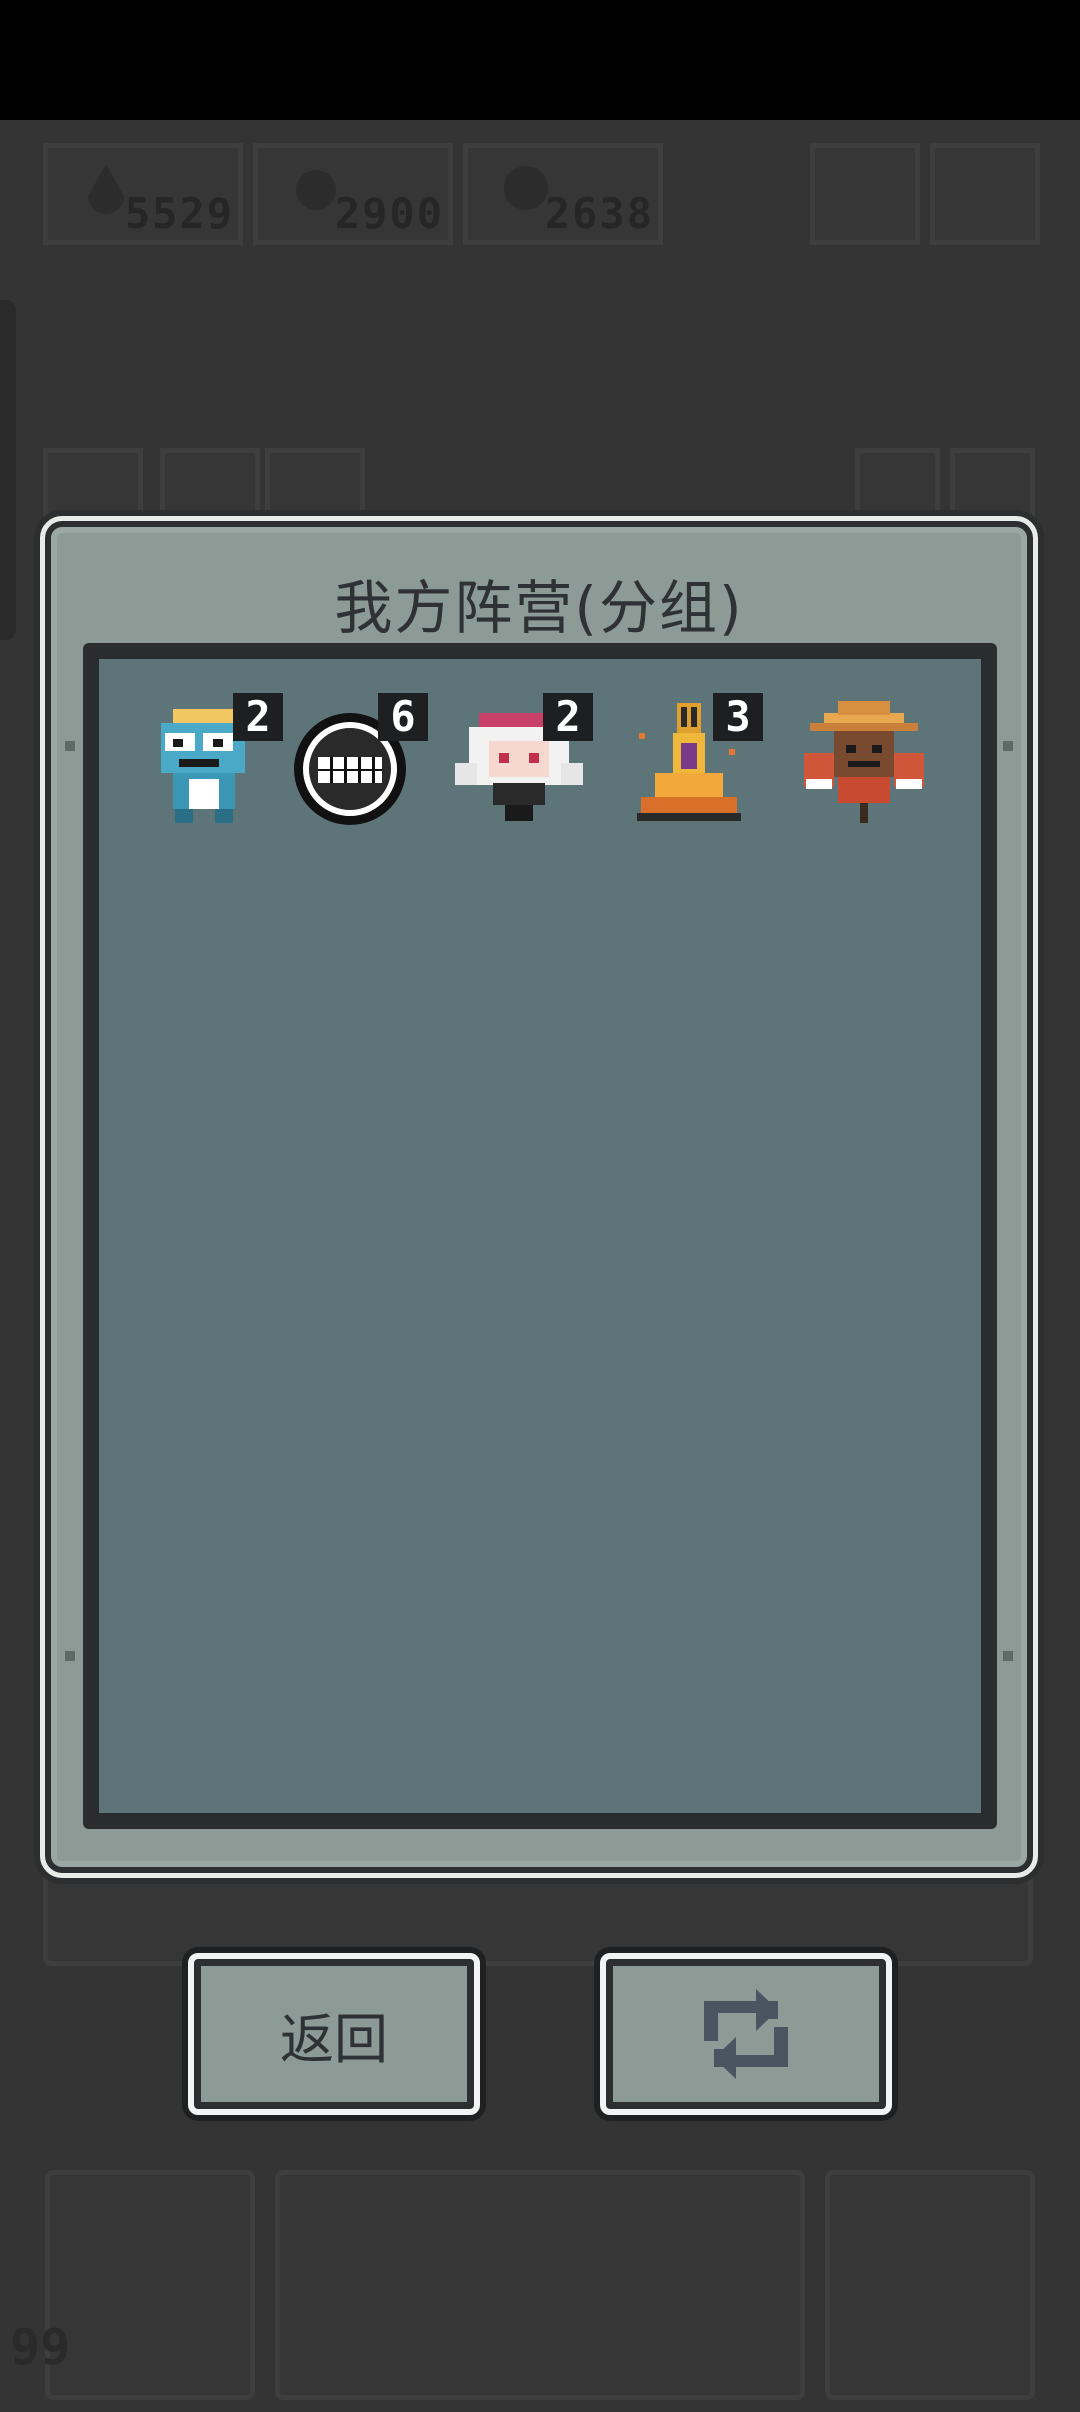  I want to click on unit-slot, so click(864, 763).